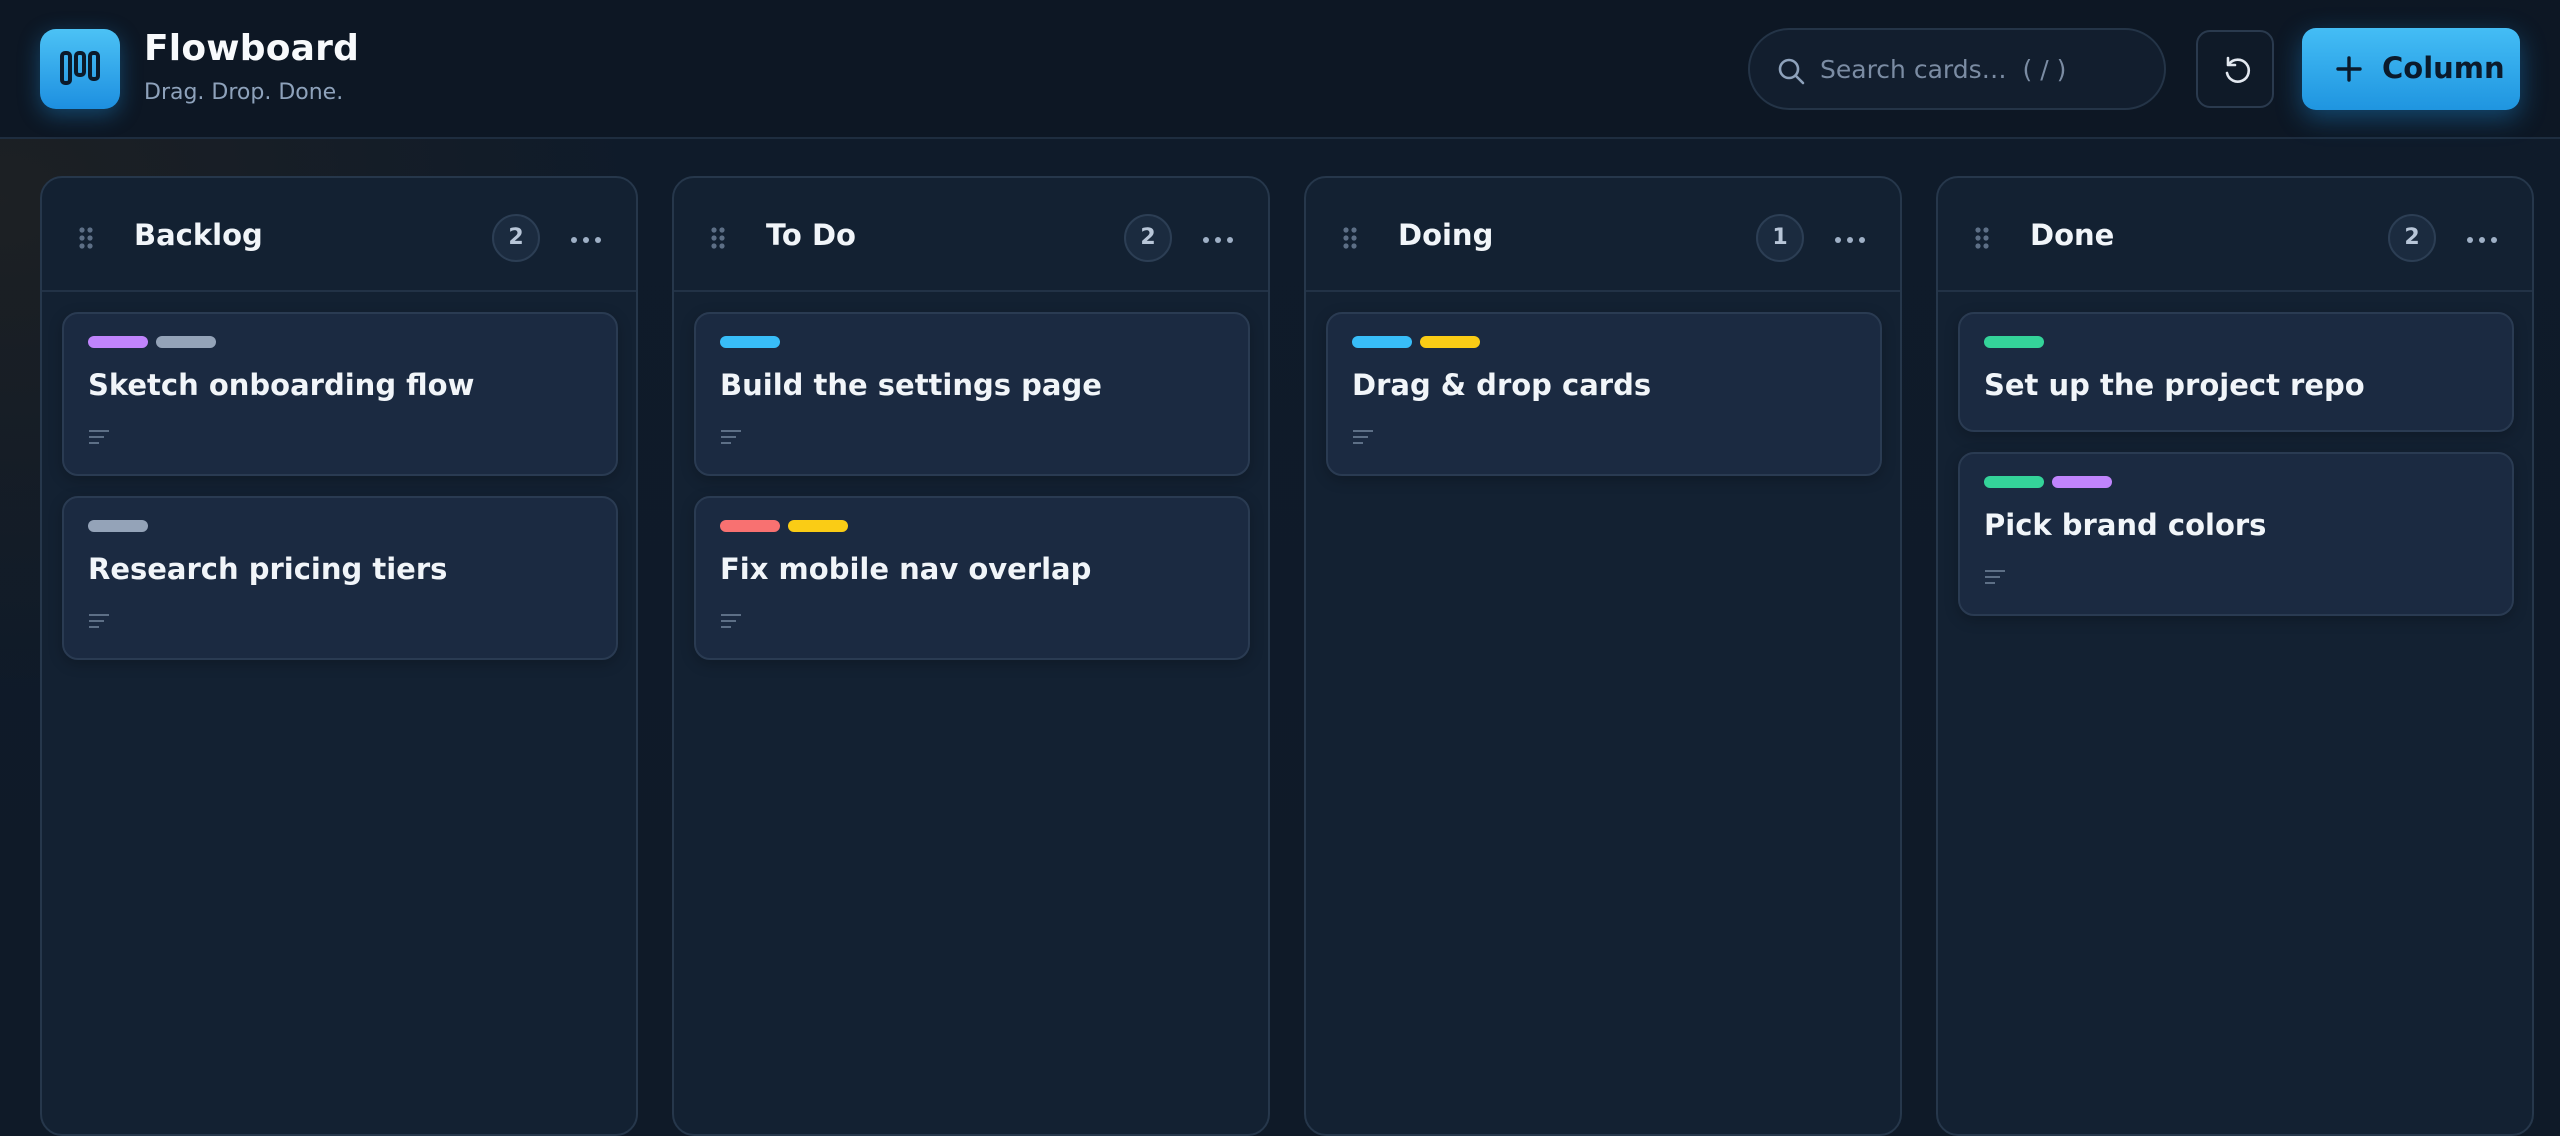 The width and height of the screenshot is (2560, 1136). I want to click on card-title: Sketch onboarding flow, so click(281, 385).